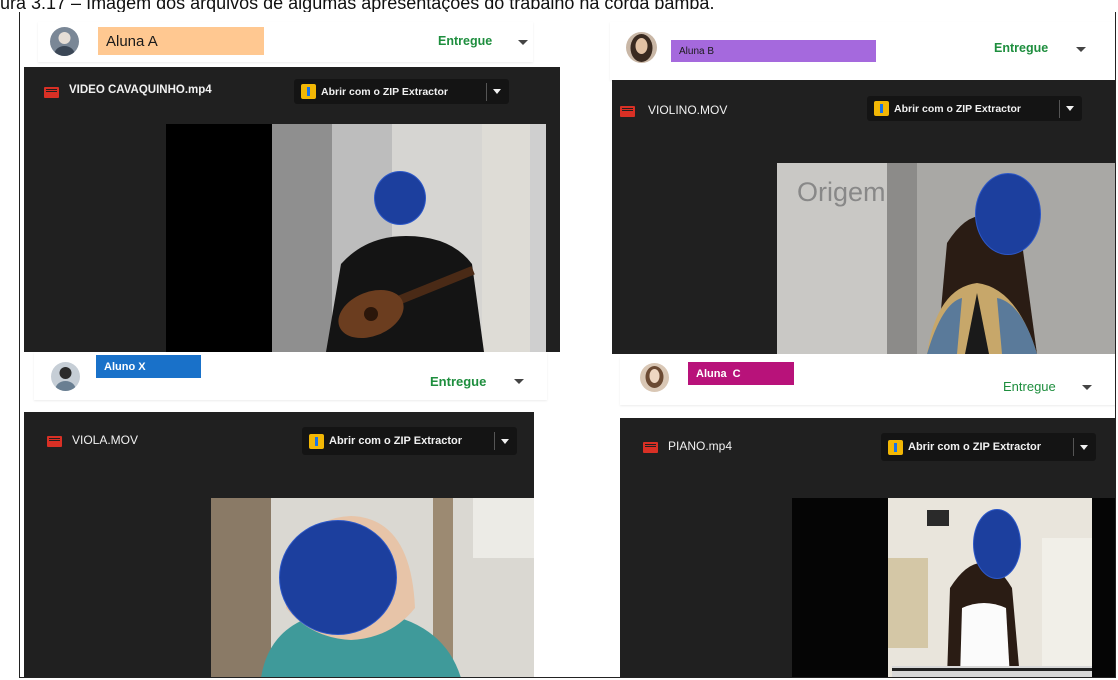 The image size is (1118, 680). I want to click on submission-header: Aluna C Entregue, so click(867, 381).